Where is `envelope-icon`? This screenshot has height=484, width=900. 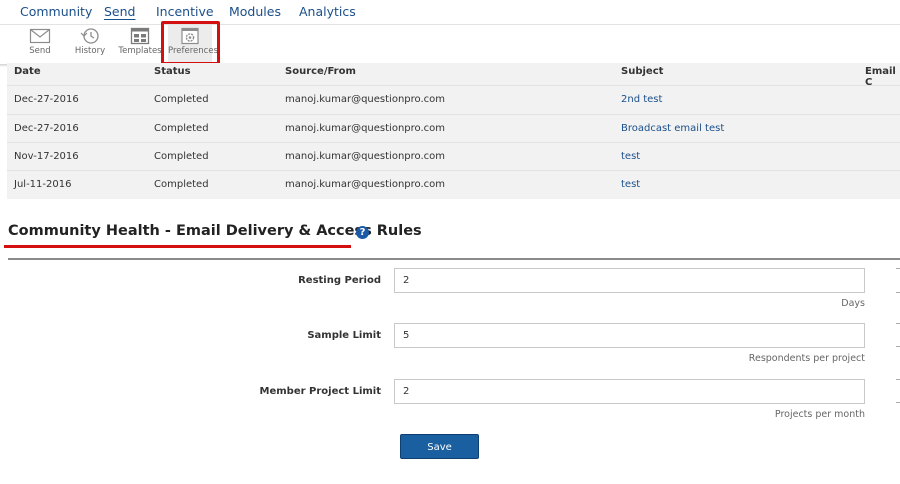 envelope-icon is located at coordinates (40, 36).